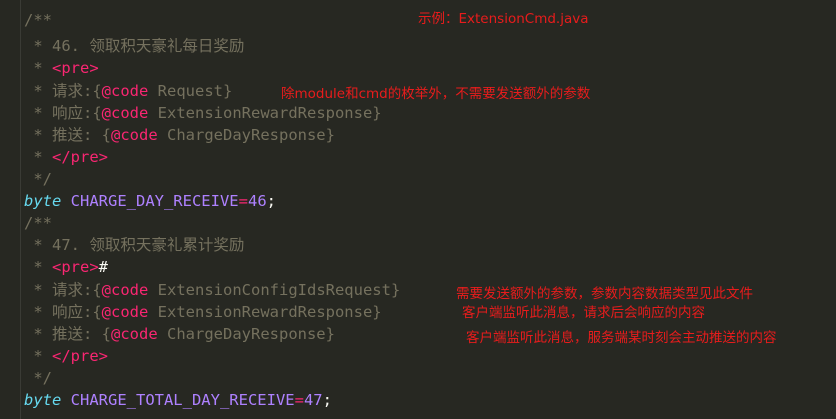 This screenshot has width=836, height=419. I want to click on annotation-response-note: 客户端监听此消息，请求后会响应的内容, so click(583, 313).